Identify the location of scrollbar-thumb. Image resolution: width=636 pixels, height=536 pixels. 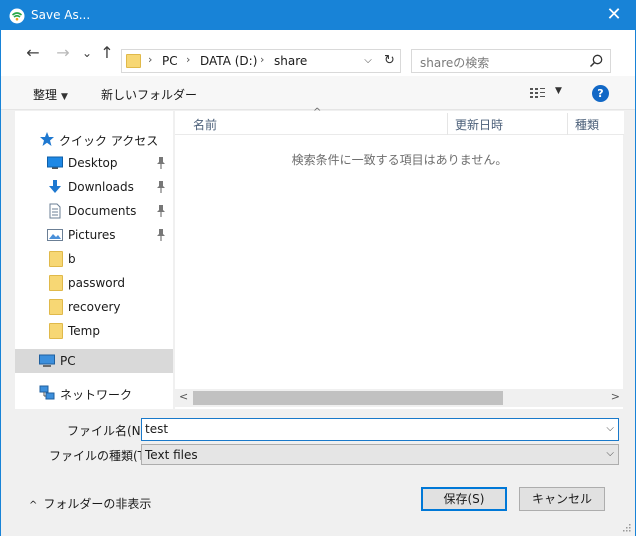
(348, 398).